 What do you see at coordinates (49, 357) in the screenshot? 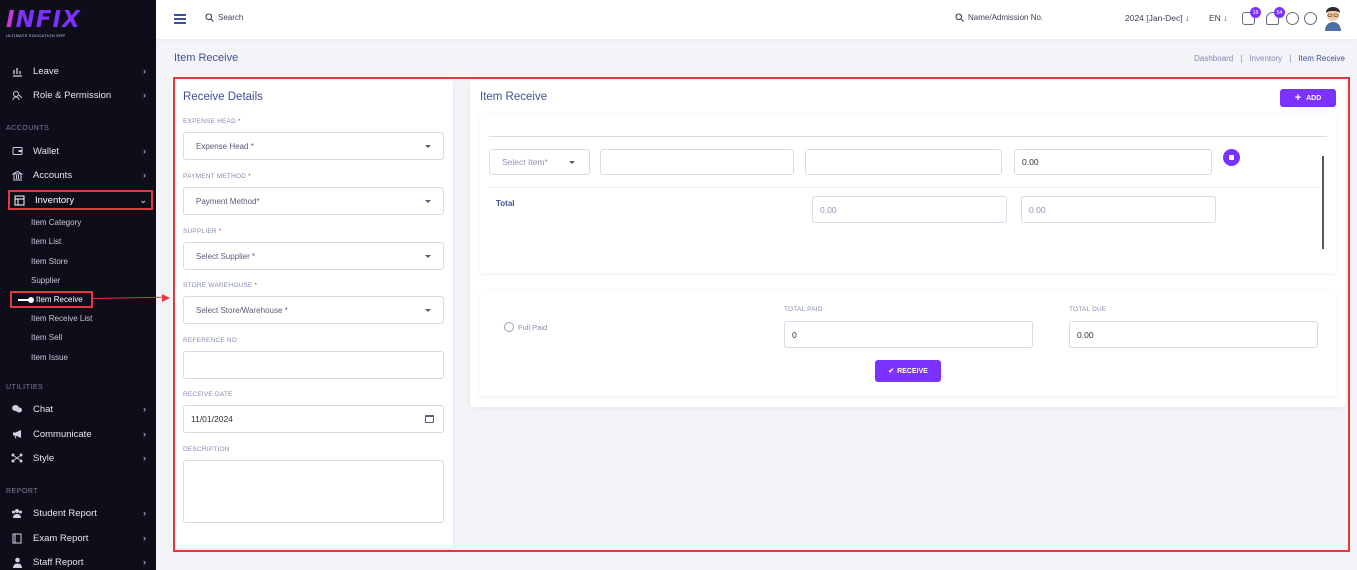
I see `sidebar-subitem-item-issue: Item Issue` at bounding box center [49, 357].